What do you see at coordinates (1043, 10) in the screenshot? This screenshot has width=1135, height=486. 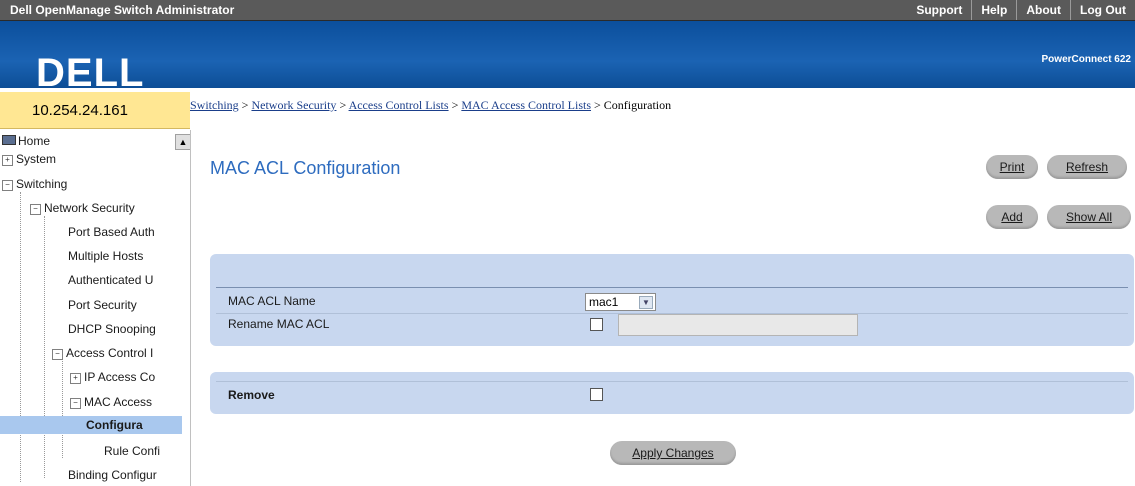 I see `about-link: About` at bounding box center [1043, 10].